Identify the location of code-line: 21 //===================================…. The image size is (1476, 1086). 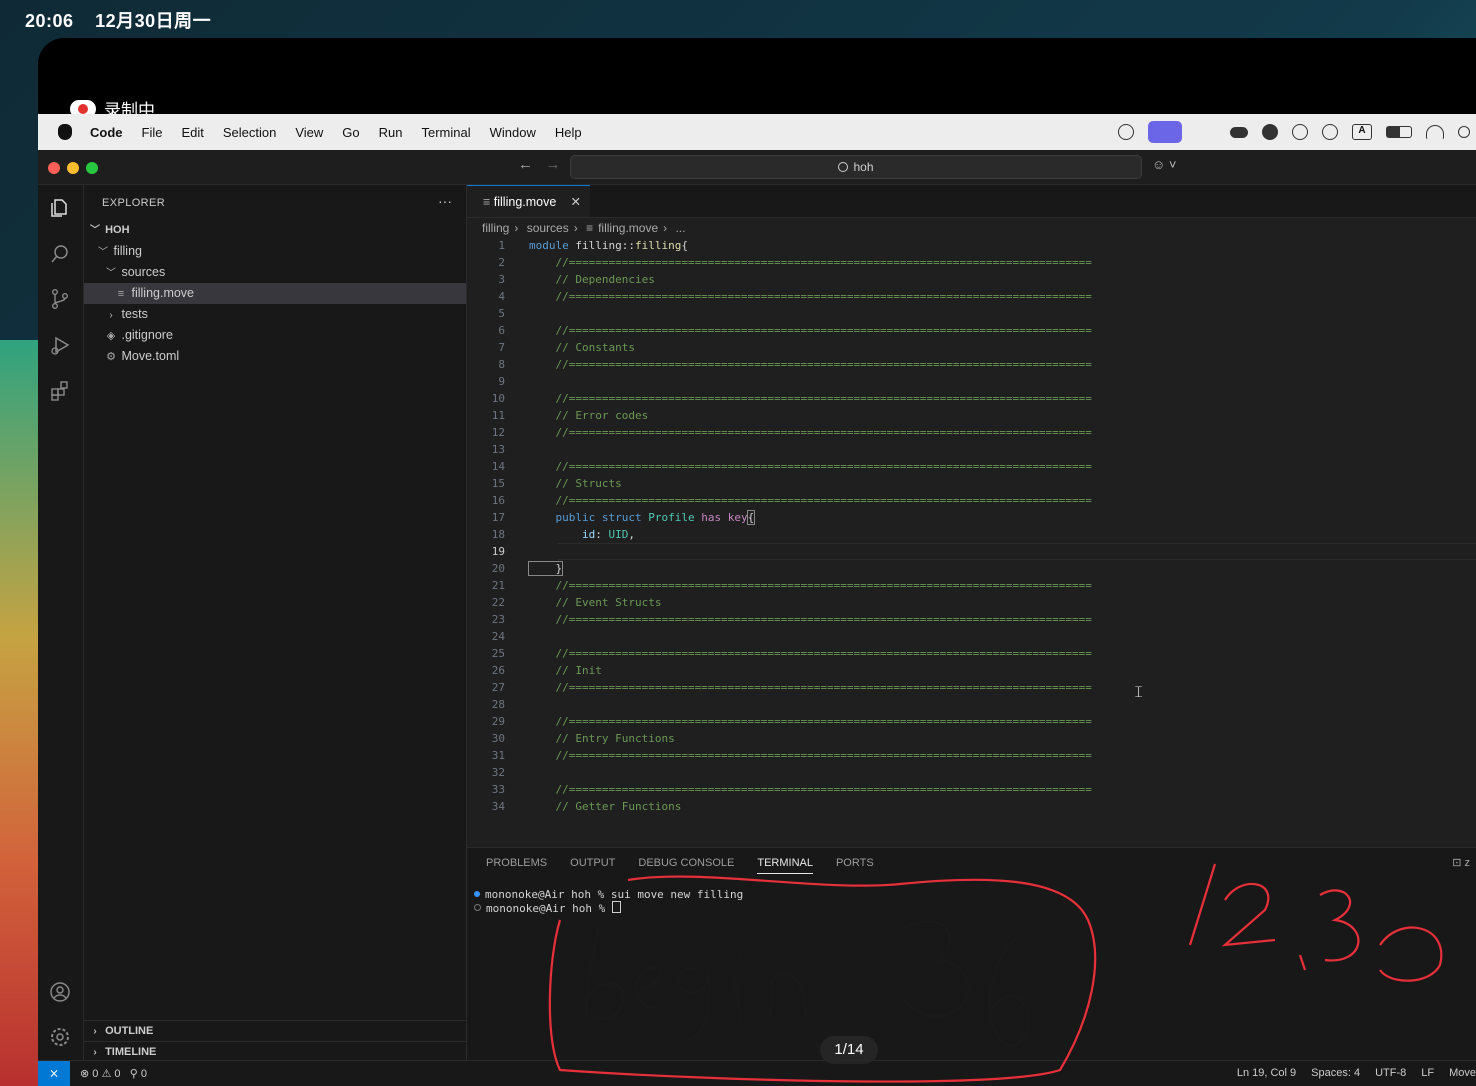
(971, 585).